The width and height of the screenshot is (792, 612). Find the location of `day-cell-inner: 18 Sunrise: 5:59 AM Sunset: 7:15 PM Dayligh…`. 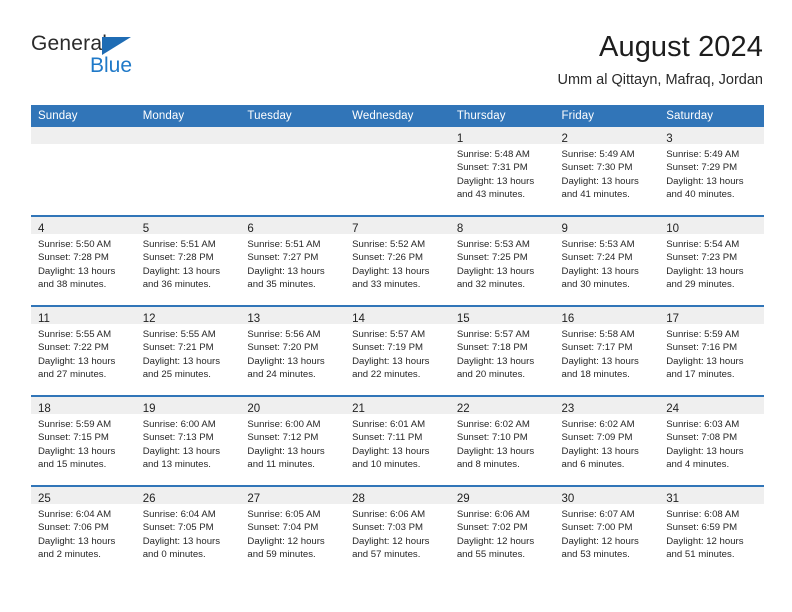

day-cell-inner: 18 Sunrise: 5:59 AM Sunset: 7:15 PM Dayligh… is located at coordinates (83, 441).